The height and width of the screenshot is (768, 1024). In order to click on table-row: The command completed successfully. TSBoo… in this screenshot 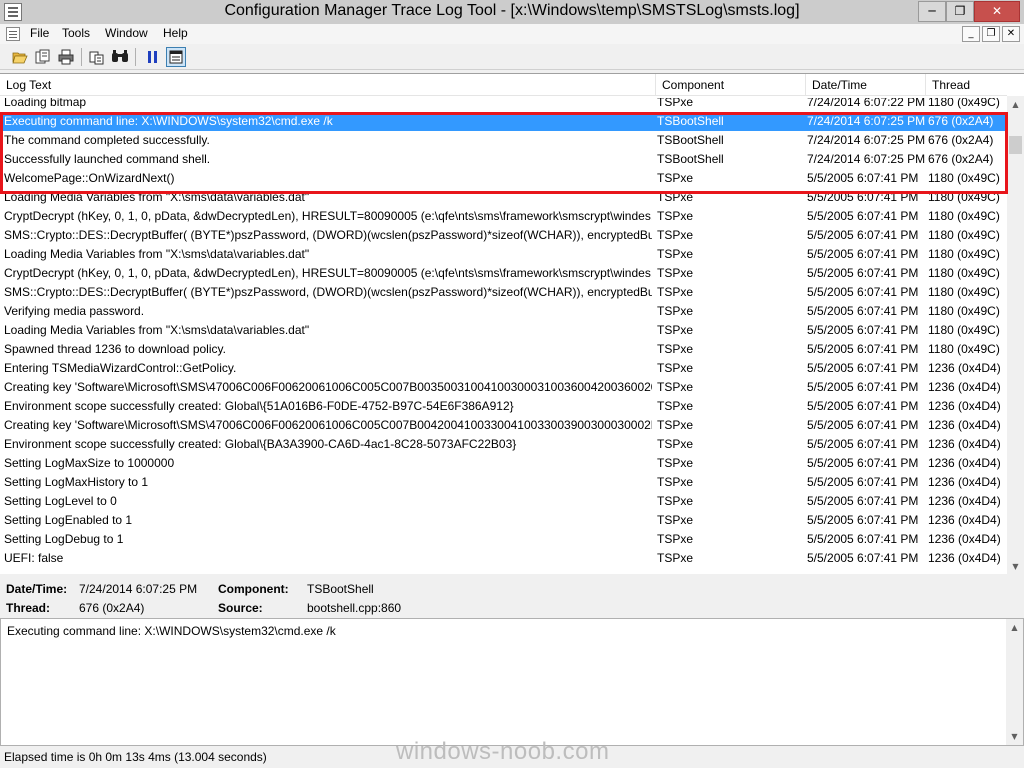, I will do `click(503, 140)`.